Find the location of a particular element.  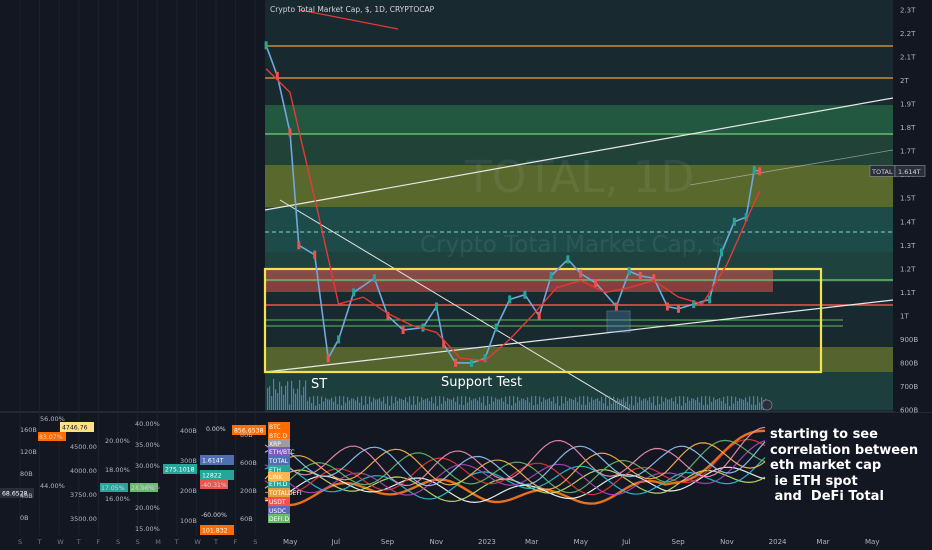

annotation-st: ST is located at coordinates (319, 384).